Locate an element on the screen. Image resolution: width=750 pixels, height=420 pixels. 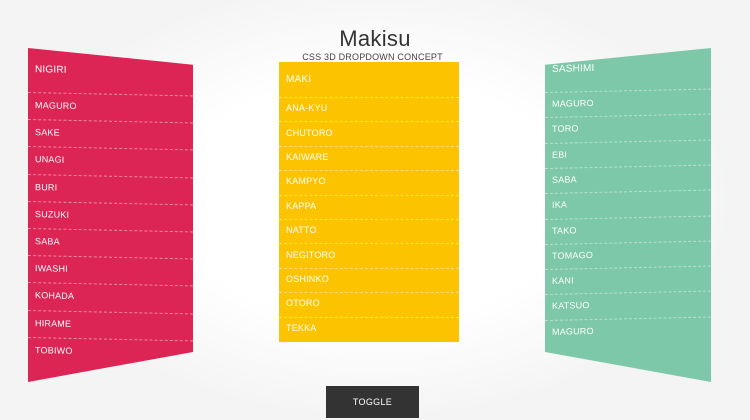
menu-item-label: UNAGI is located at coordinates (50, 159).